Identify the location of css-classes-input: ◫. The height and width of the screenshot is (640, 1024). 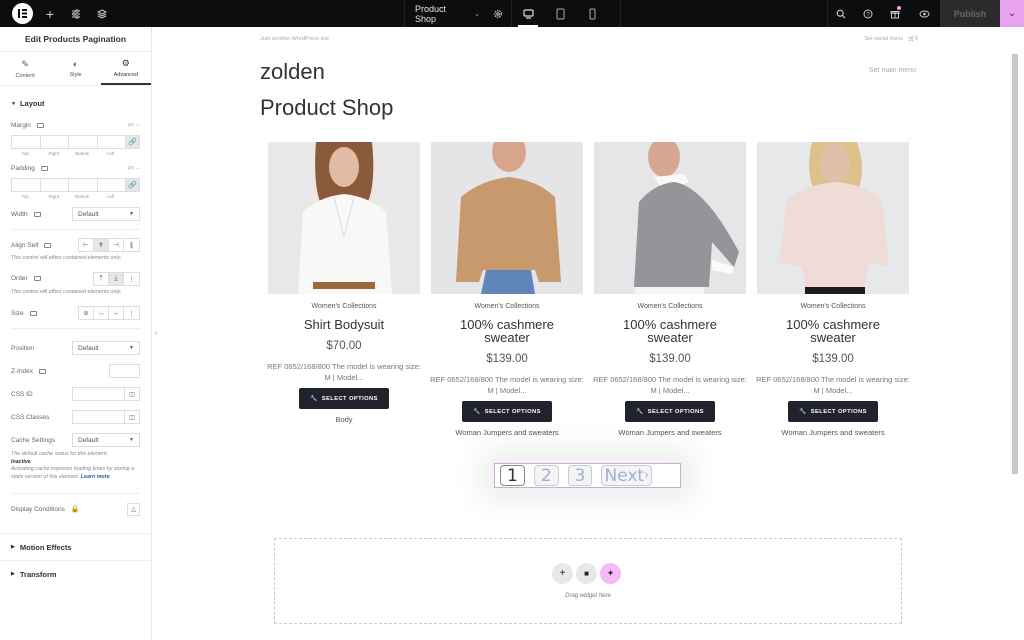
(106, 417).